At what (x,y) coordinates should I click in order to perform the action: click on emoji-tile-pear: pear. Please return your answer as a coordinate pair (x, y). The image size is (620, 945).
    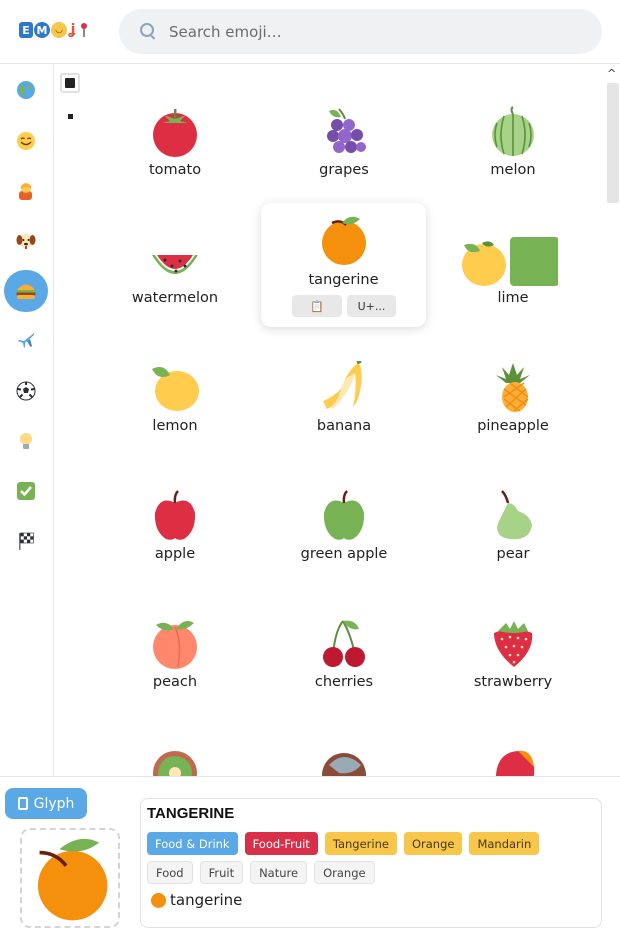
    Looking at the image, I should click on (513, 544).